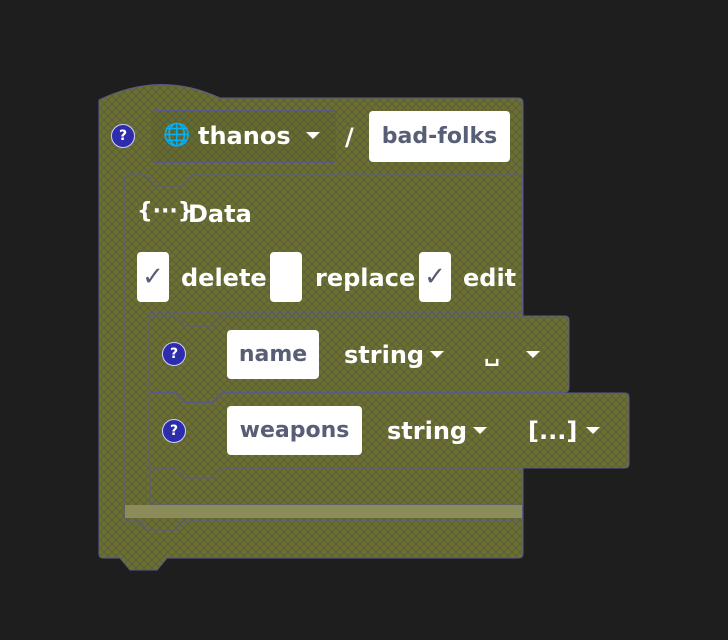 The image size is (728, 640). I want to click on space-icon: ␣, so click(492, 354).